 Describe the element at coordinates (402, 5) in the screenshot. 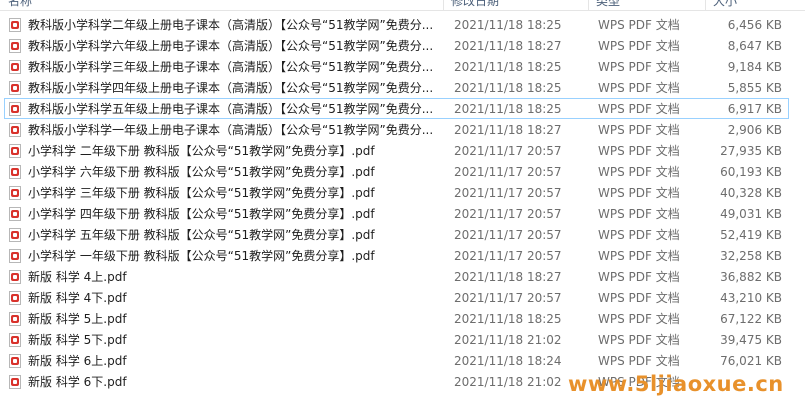

I see `column-header: 名称 修改日期 类型 大小` at that location.